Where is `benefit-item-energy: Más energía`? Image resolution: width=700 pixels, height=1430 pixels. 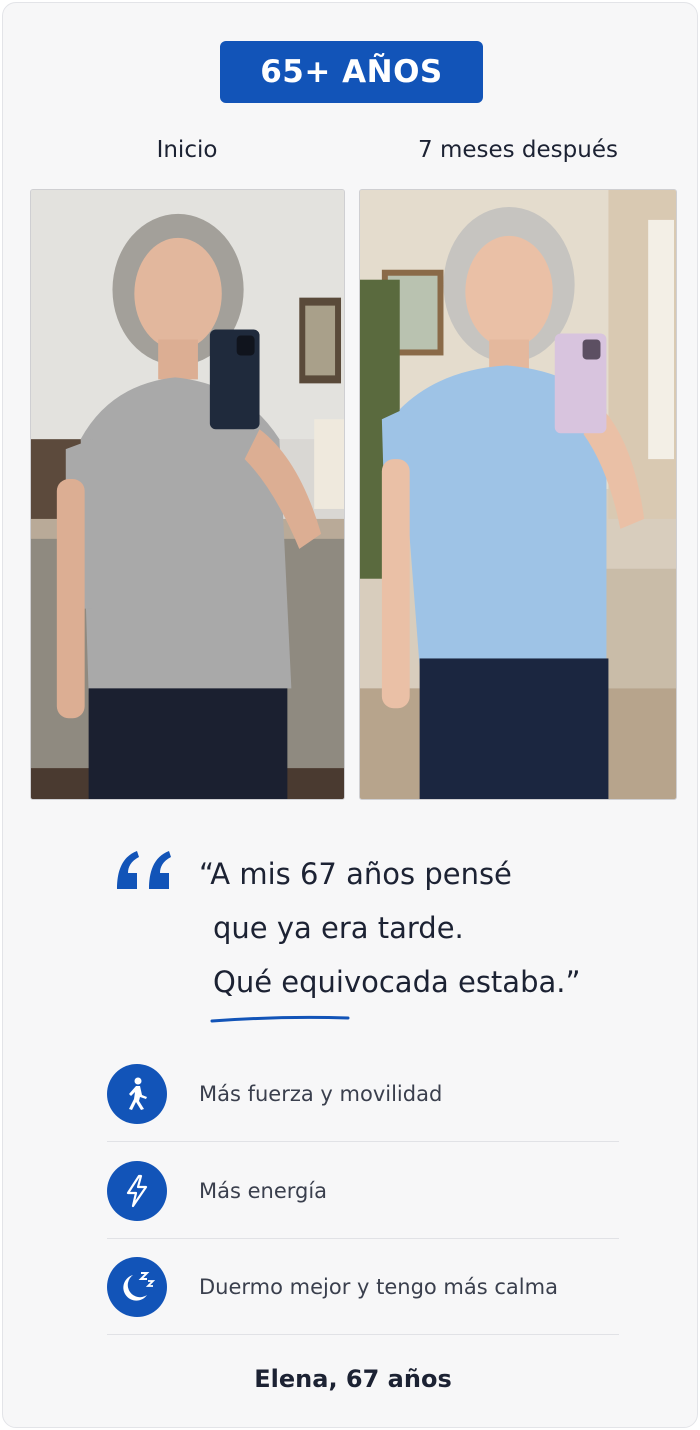
benefit-item-energy: Más energía is located at coordinates (363, 1191).